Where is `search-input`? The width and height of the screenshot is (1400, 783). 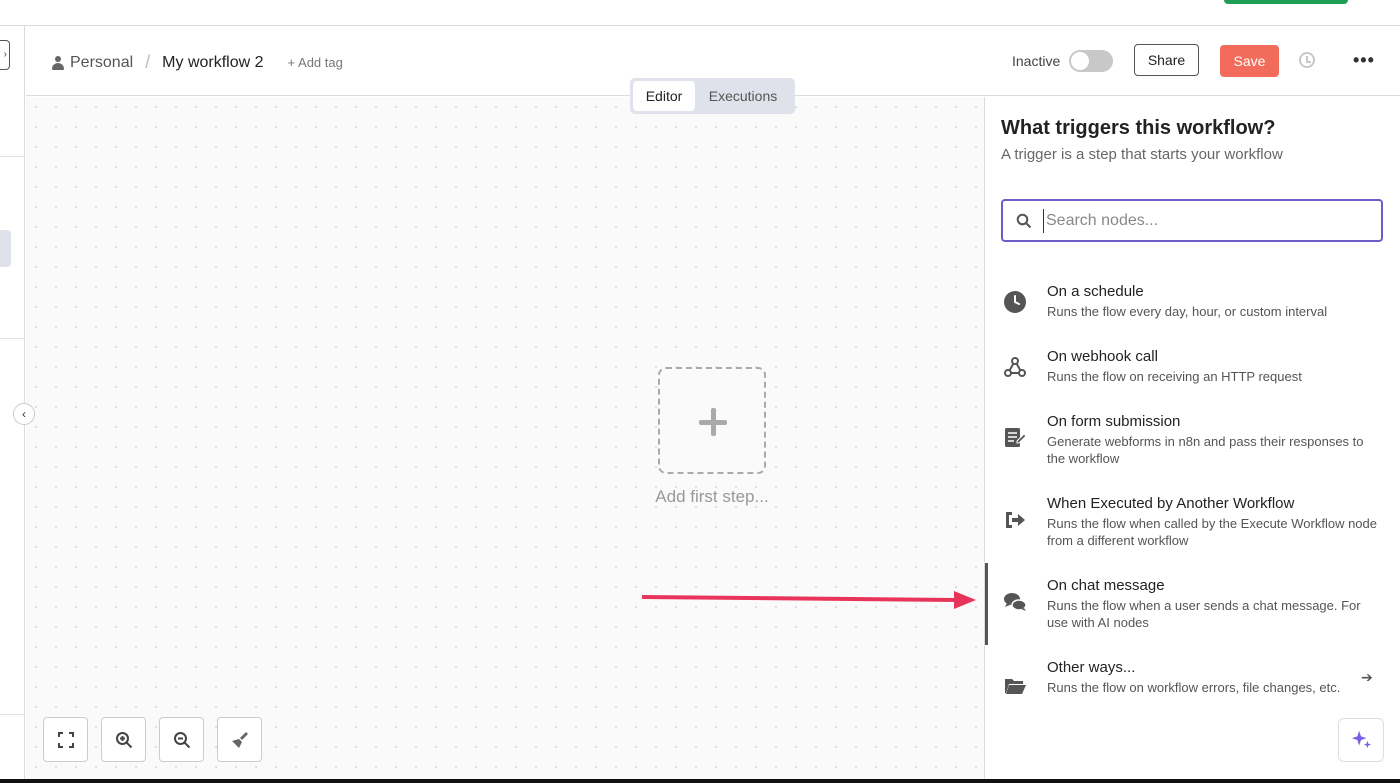
search-input is located at coordinates (1203, 221).